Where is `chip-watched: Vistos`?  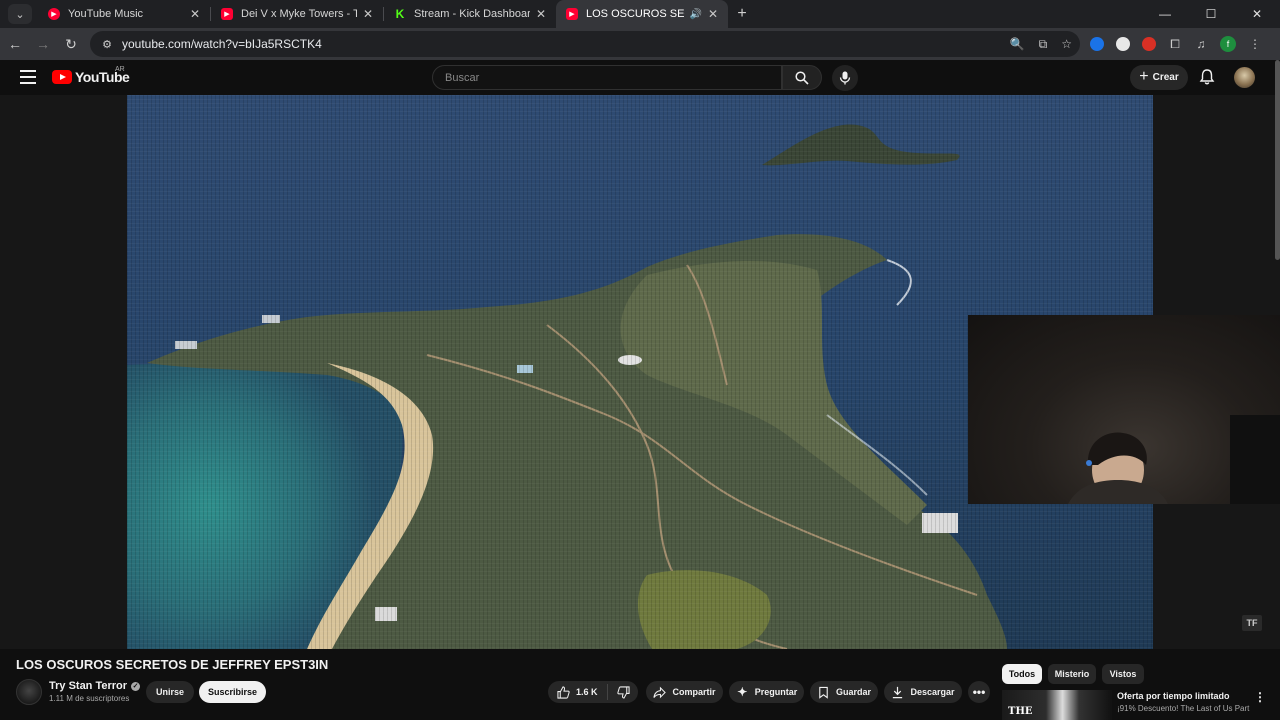
chip-watched: Vistos is located at coordinates (1123, 674).